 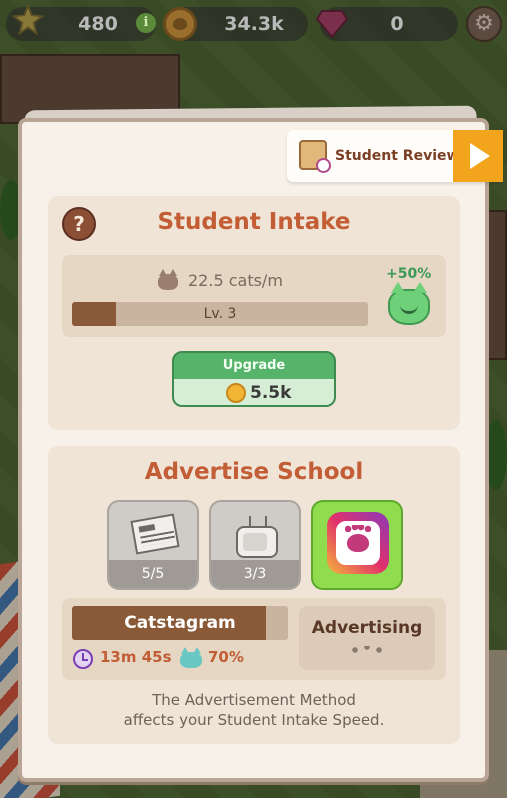 I want to click on newspaper-icon, so click(x=155, y=534).